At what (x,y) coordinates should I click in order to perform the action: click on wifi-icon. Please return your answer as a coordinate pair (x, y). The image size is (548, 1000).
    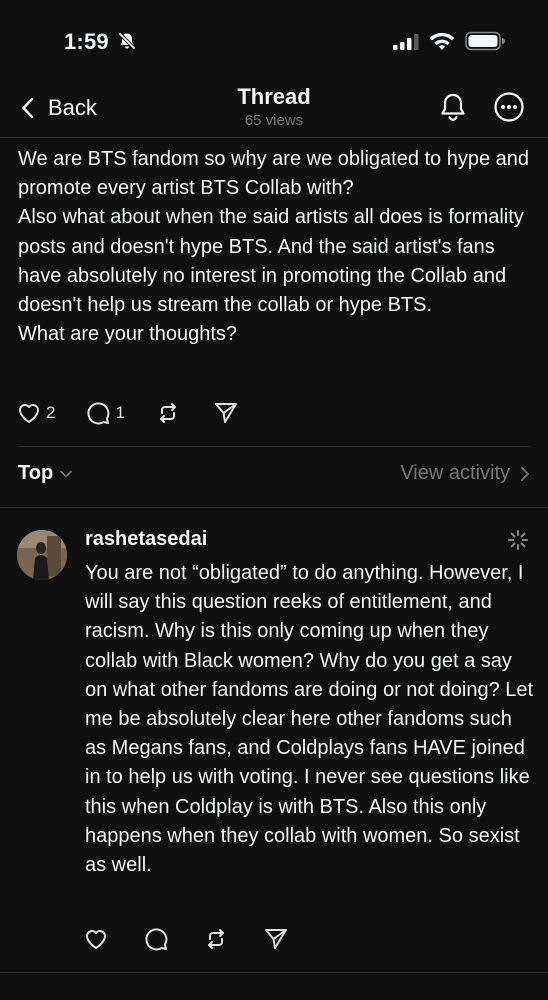
    Looking at the image, I should click on (442, 41).